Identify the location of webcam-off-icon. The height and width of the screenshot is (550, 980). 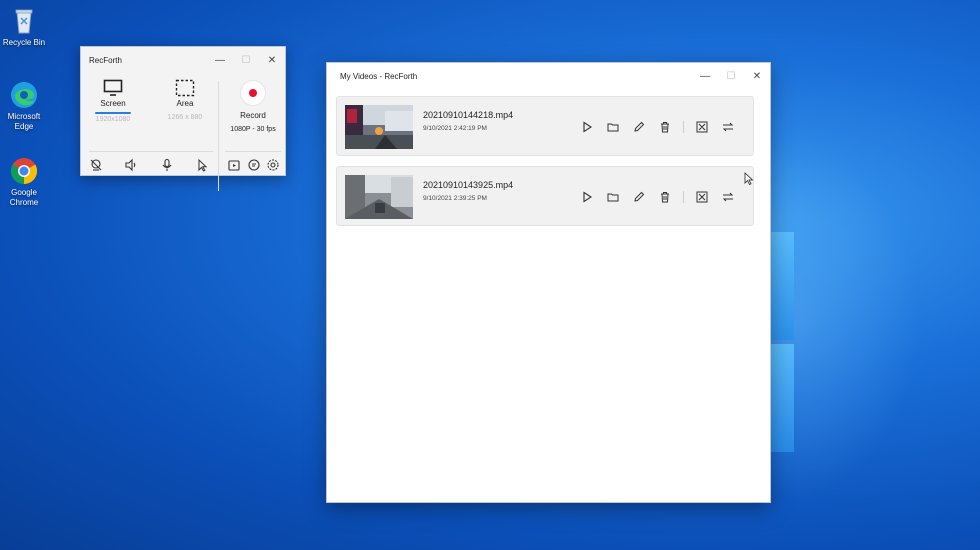
(96, 165).